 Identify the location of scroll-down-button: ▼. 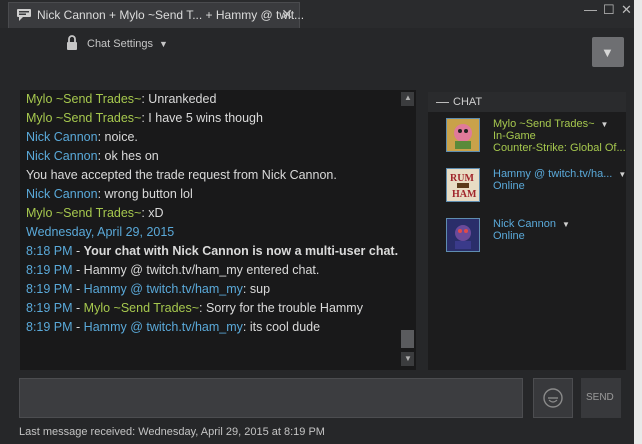
(407, 359).